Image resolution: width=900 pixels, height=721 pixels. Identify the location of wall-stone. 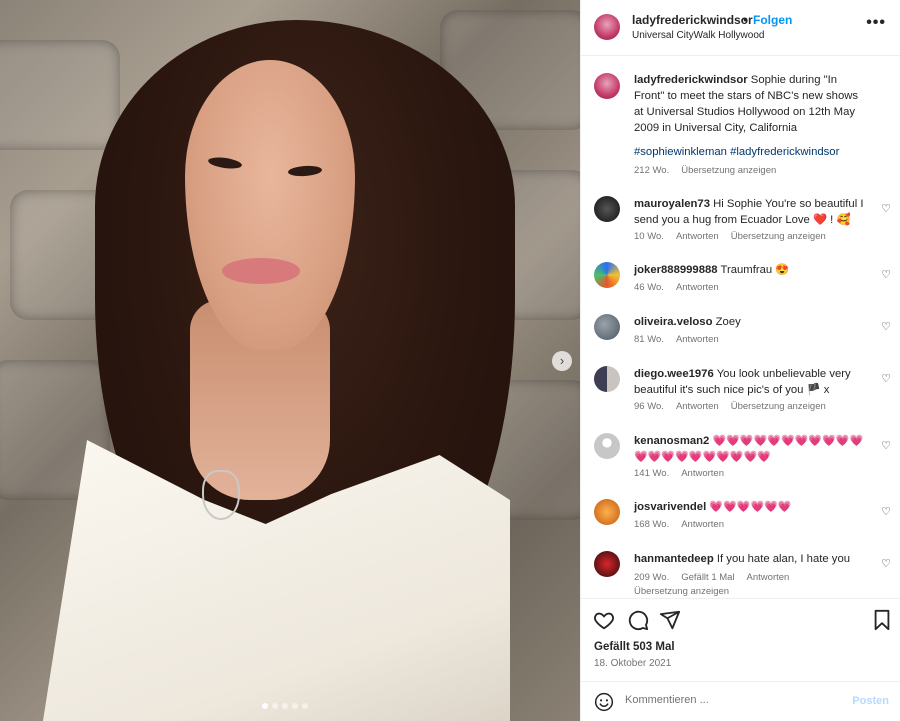
(60, 95).